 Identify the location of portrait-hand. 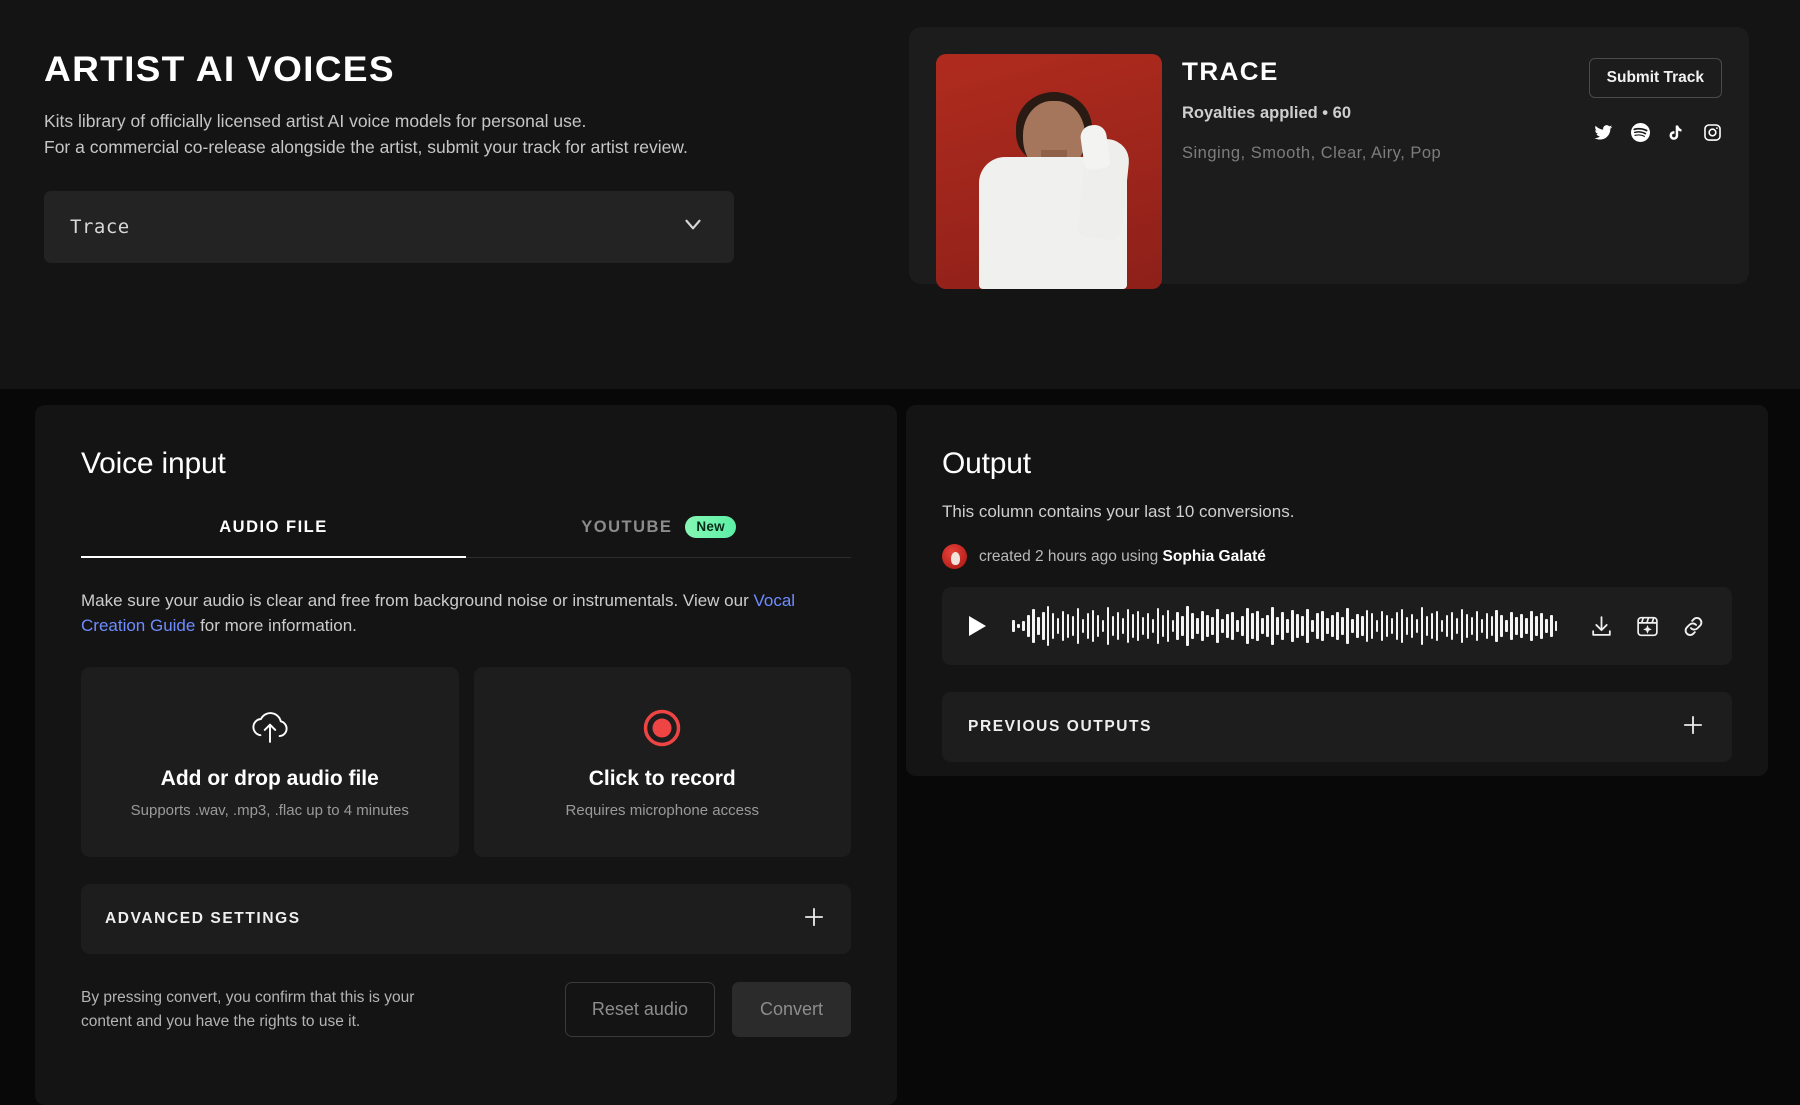
(1095, 146).